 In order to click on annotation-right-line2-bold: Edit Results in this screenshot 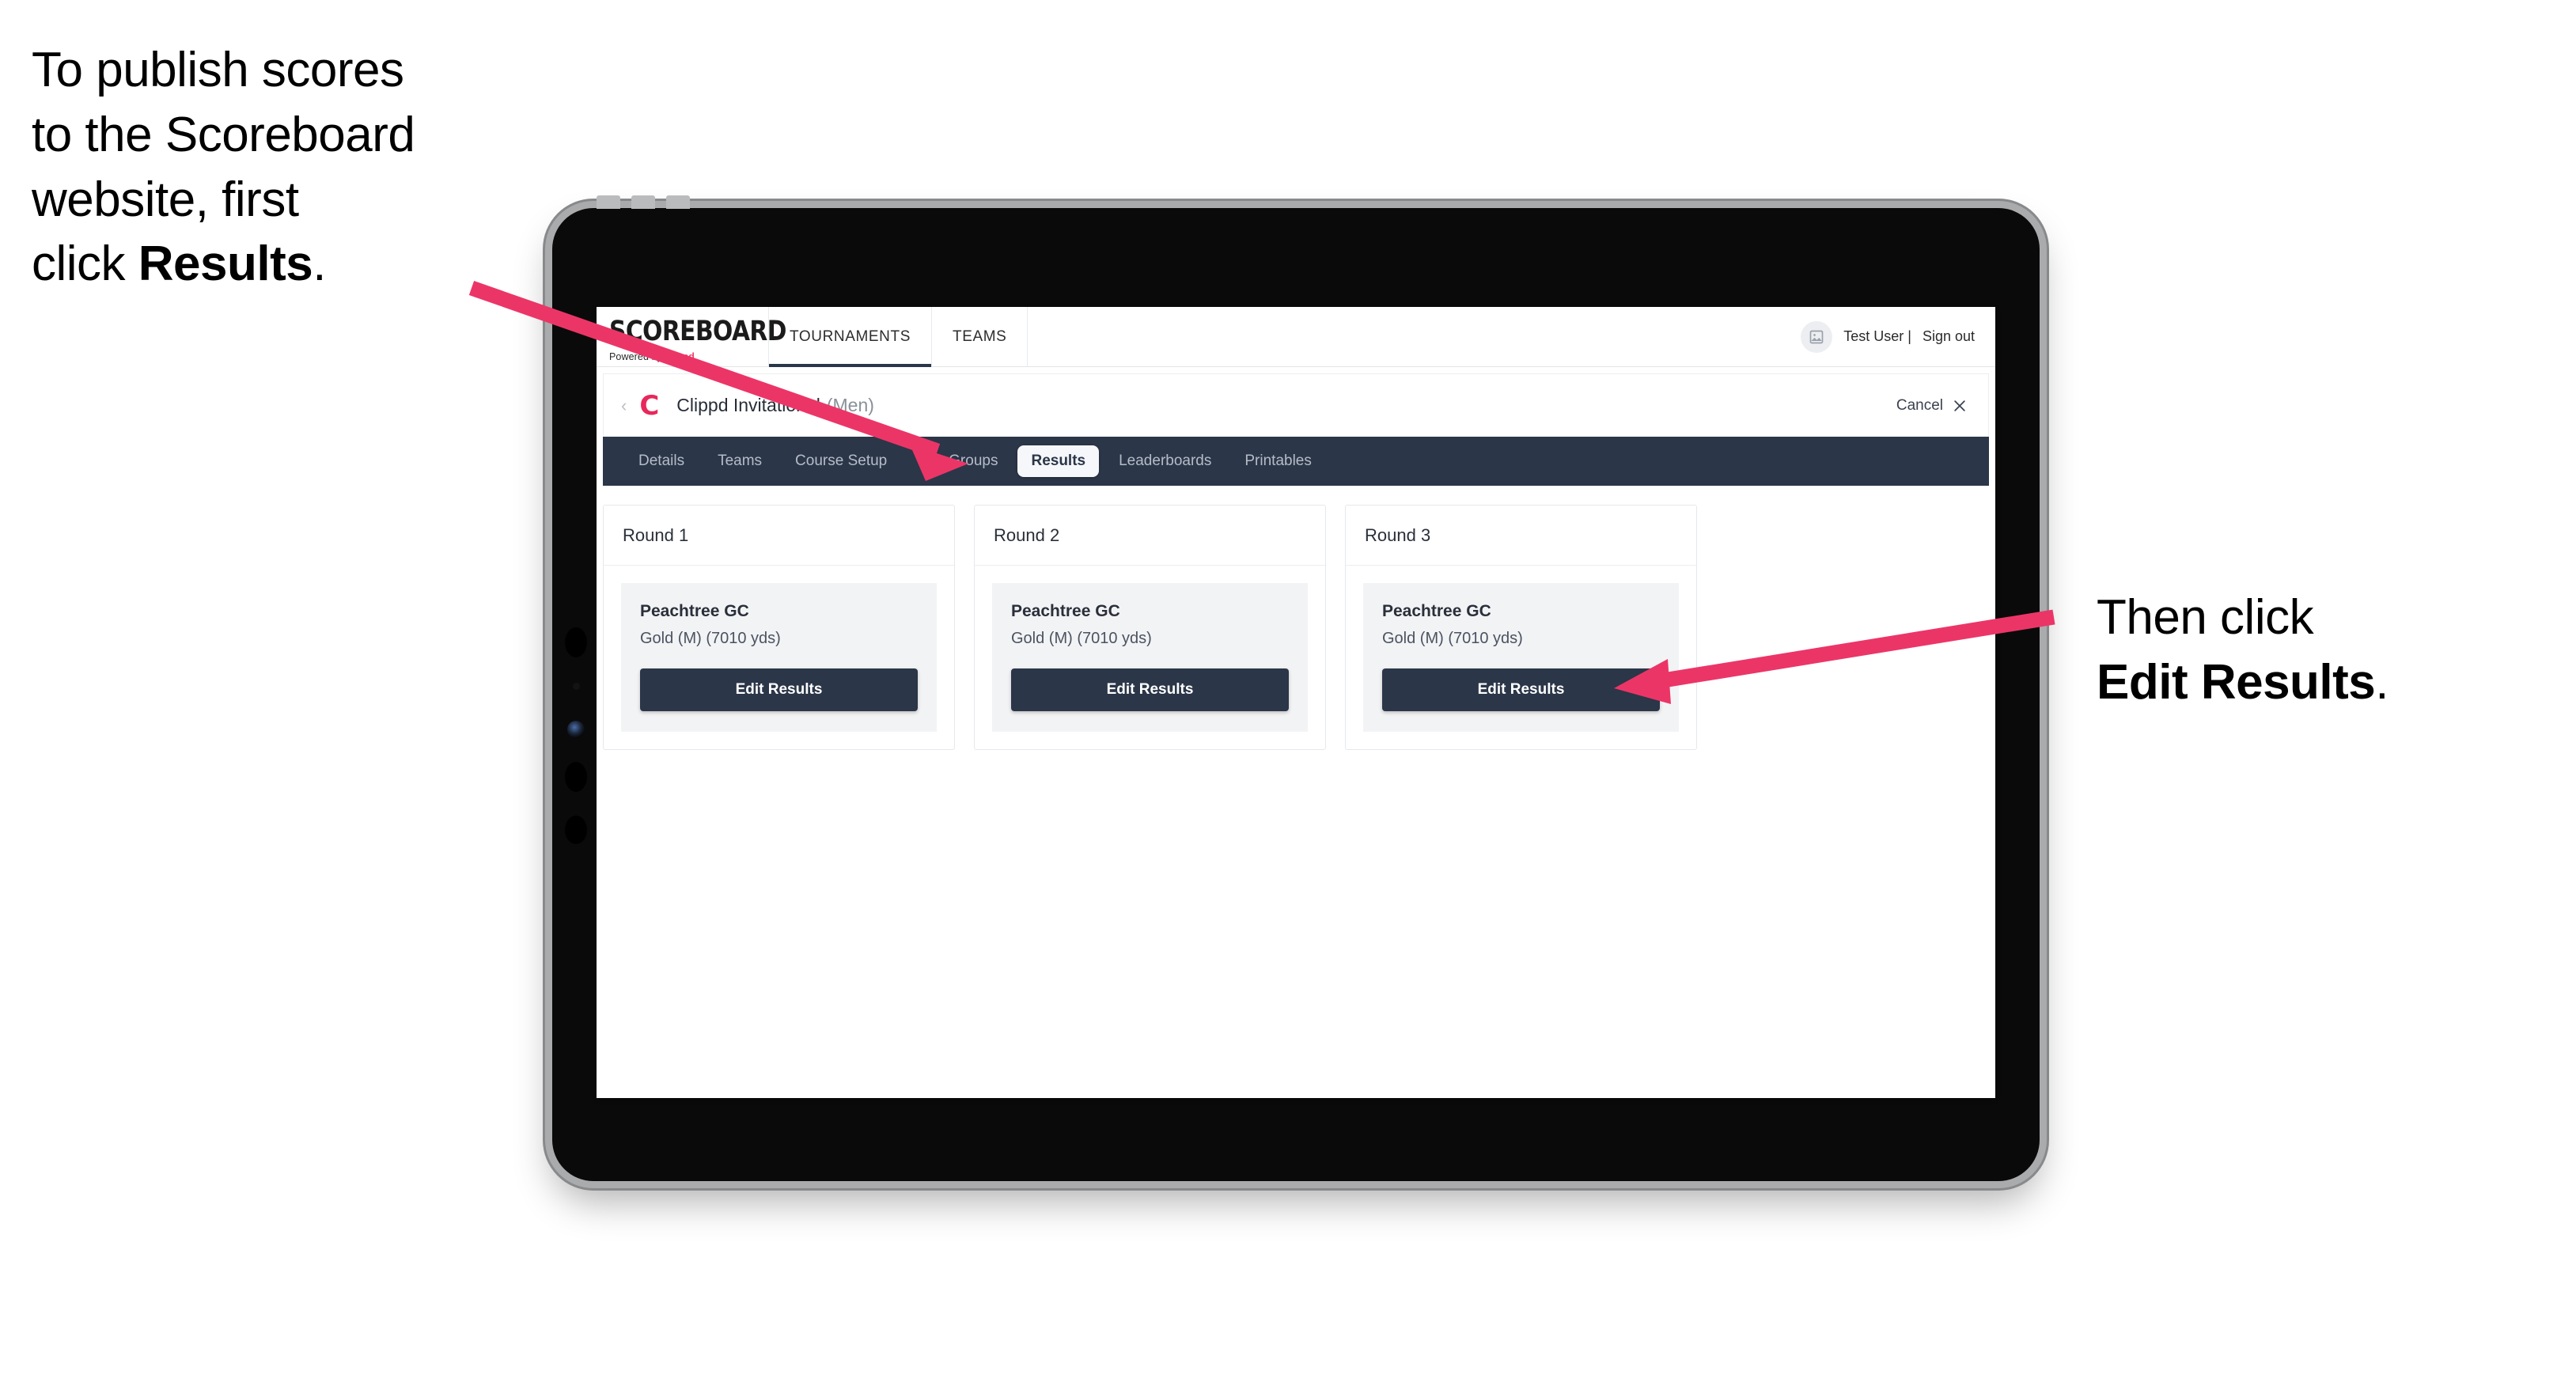, I will do `click(2236, 682)`.